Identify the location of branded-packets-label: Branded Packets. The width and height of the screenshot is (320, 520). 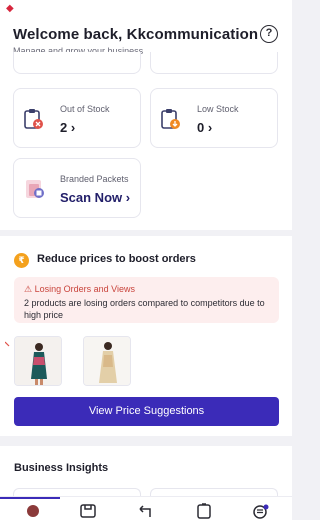
(94, 179).